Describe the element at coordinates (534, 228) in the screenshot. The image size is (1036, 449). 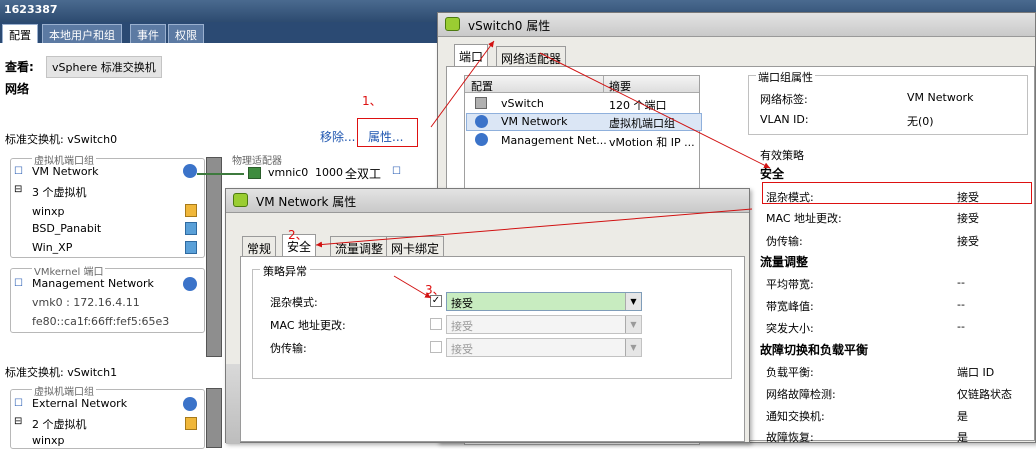
I see `arrow-step2` at that location.